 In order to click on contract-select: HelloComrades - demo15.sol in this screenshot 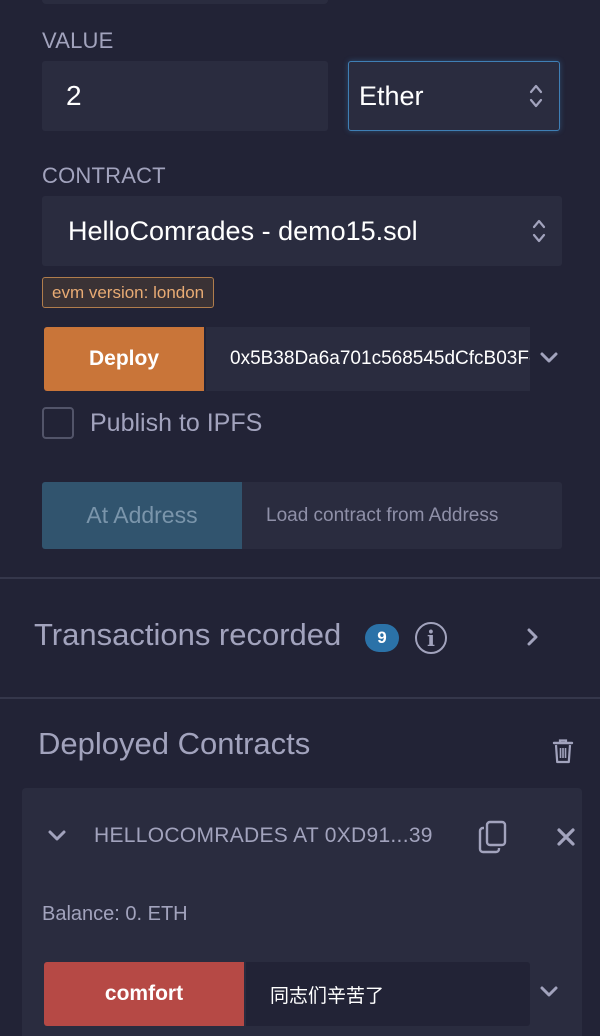, I will do `click(302, 231)`.